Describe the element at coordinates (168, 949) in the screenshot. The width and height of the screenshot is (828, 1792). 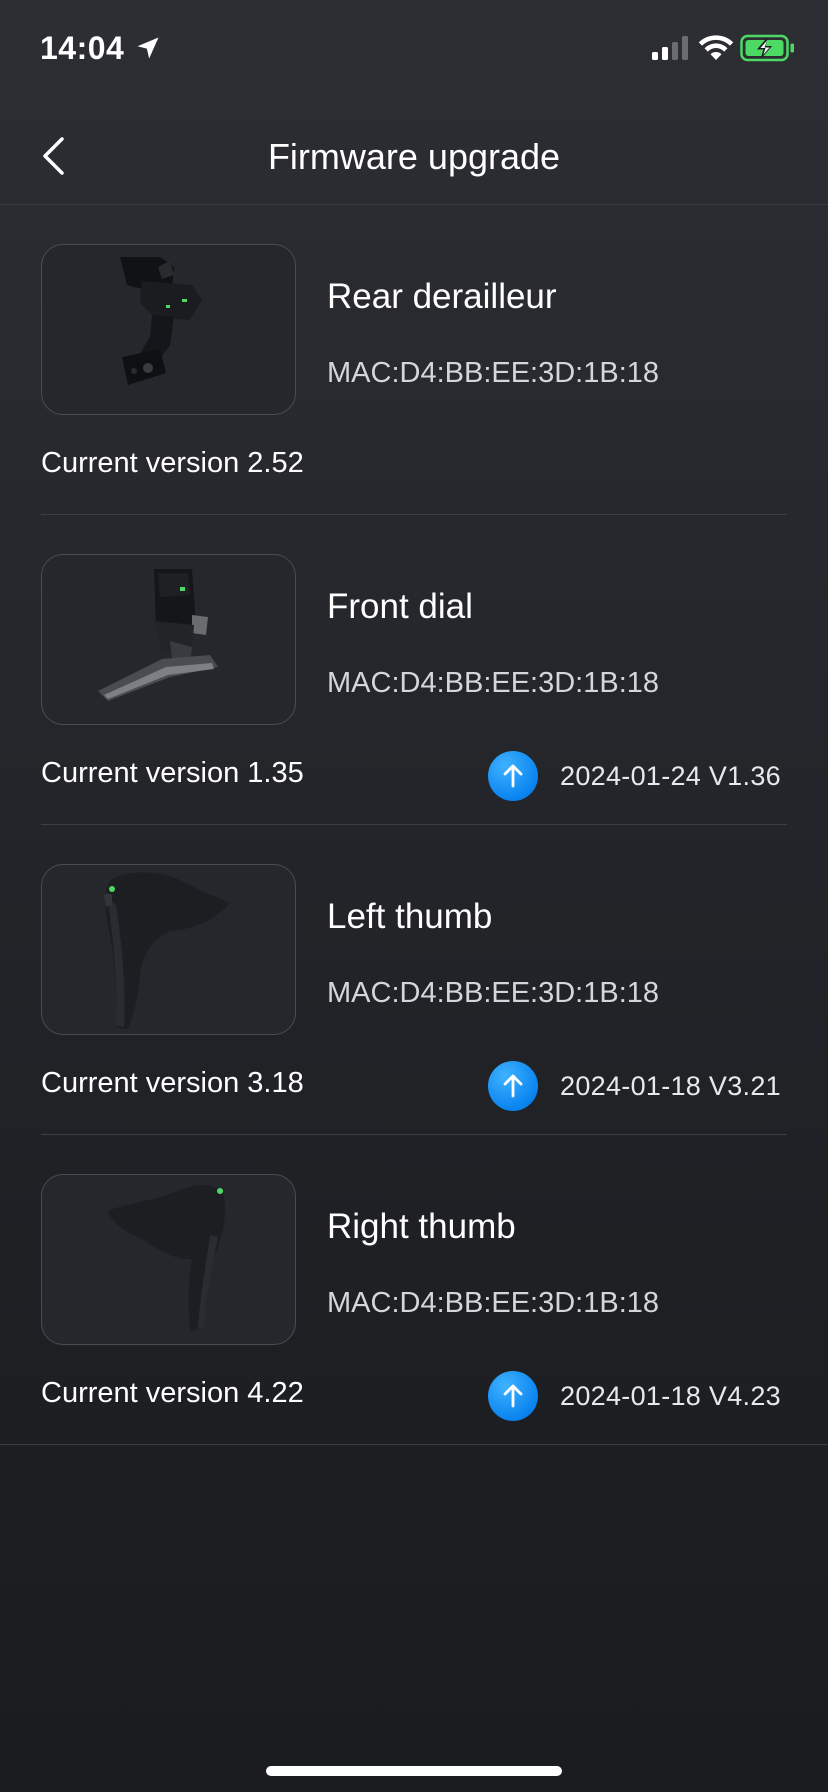
I see `left-shifter-image` at that location.